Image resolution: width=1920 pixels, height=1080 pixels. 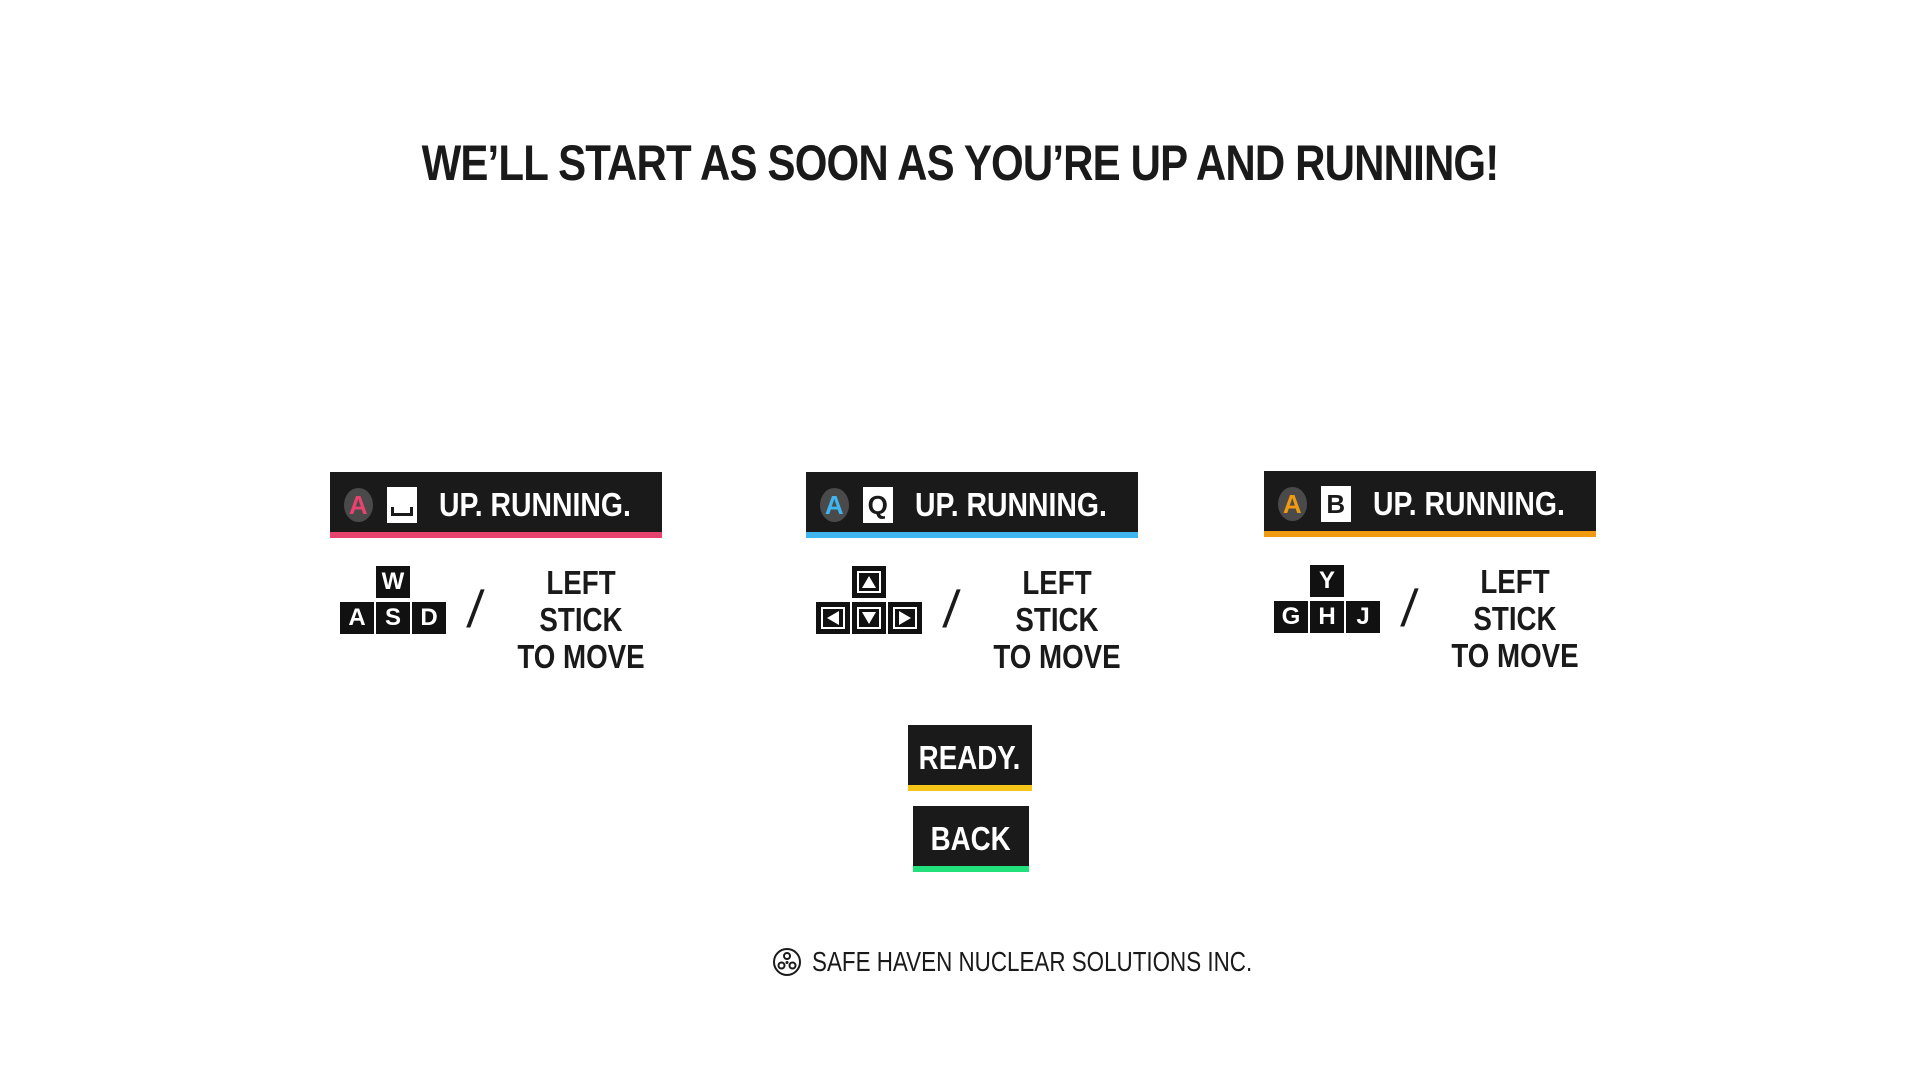 I want to click on key-h: H, so click(x=1327, y=617).